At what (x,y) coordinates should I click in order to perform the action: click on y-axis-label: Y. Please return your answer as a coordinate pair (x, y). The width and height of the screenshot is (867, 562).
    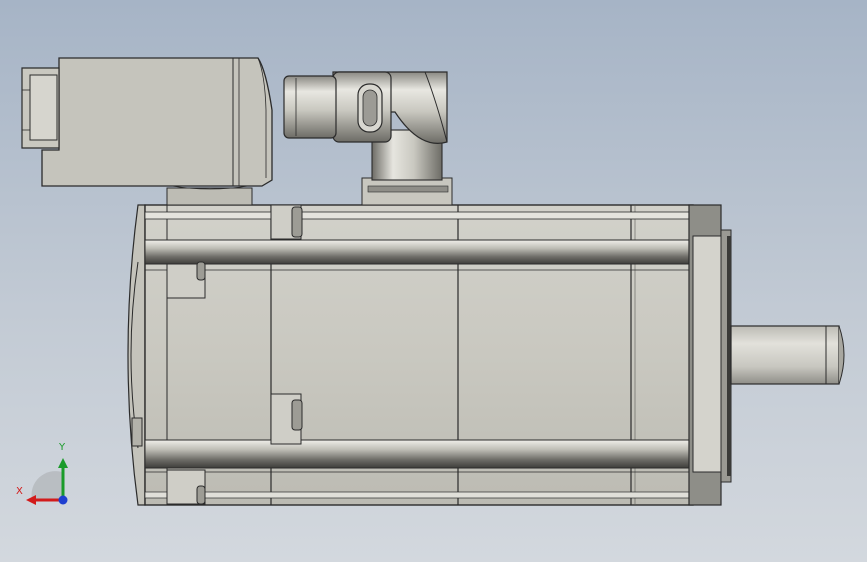
    Looking at the image, I should click on (62, 447).